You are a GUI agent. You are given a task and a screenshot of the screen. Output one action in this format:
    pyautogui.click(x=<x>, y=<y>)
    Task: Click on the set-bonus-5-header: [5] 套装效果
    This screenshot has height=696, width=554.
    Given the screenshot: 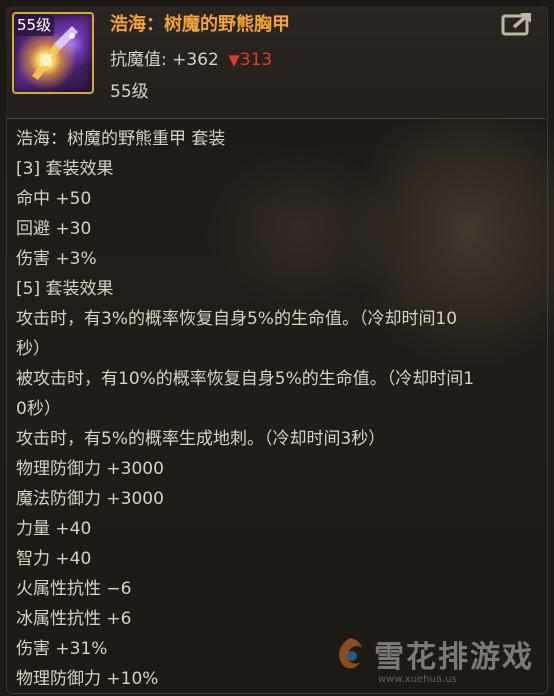 What is the action you would take?
    pyautogui.click(x=65, y=289)
    